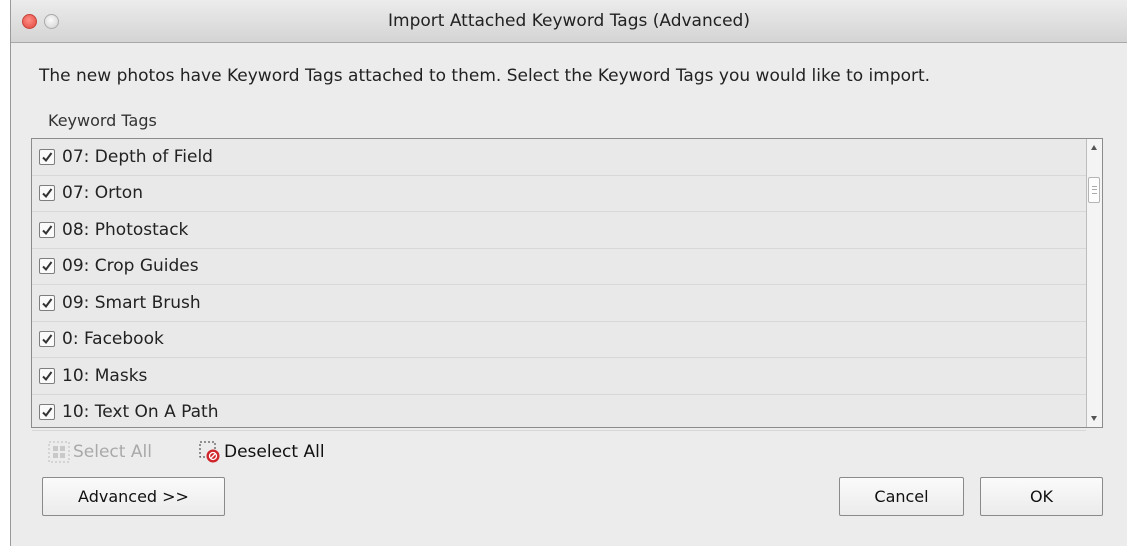 The width and height of the screenshot is (1127, 546). I want to click on keyword-tag-row: 07: Depth of Field, so click(559, 157).